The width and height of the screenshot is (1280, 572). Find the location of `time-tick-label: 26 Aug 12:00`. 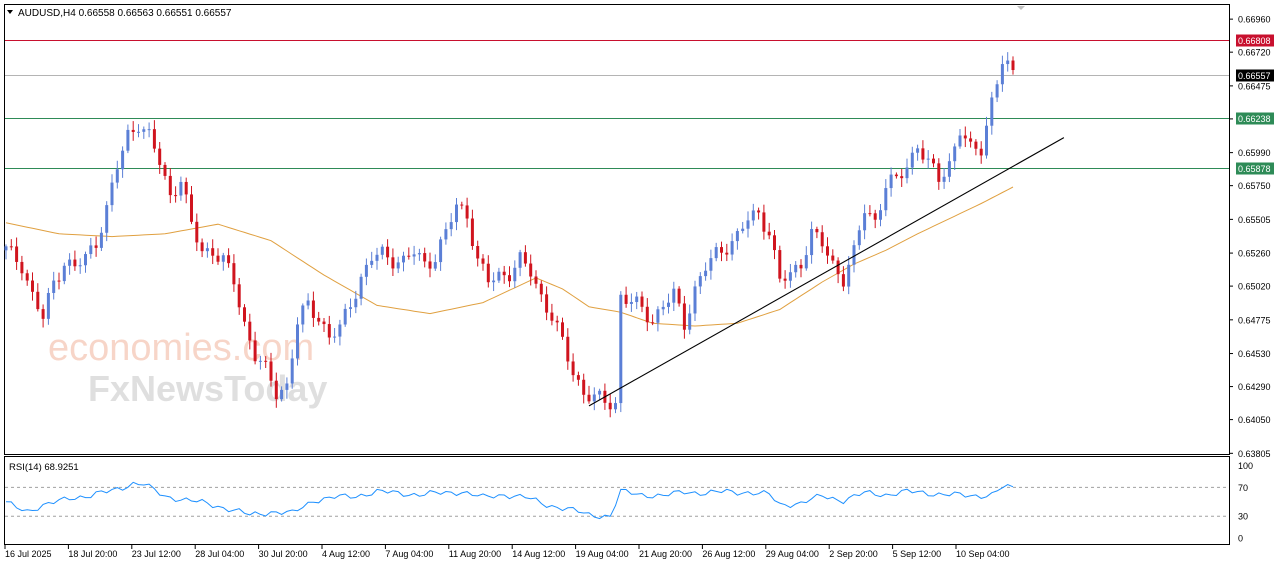

time-tick-label: 26 Aug 12:00 is located at coordinates (728, 554).